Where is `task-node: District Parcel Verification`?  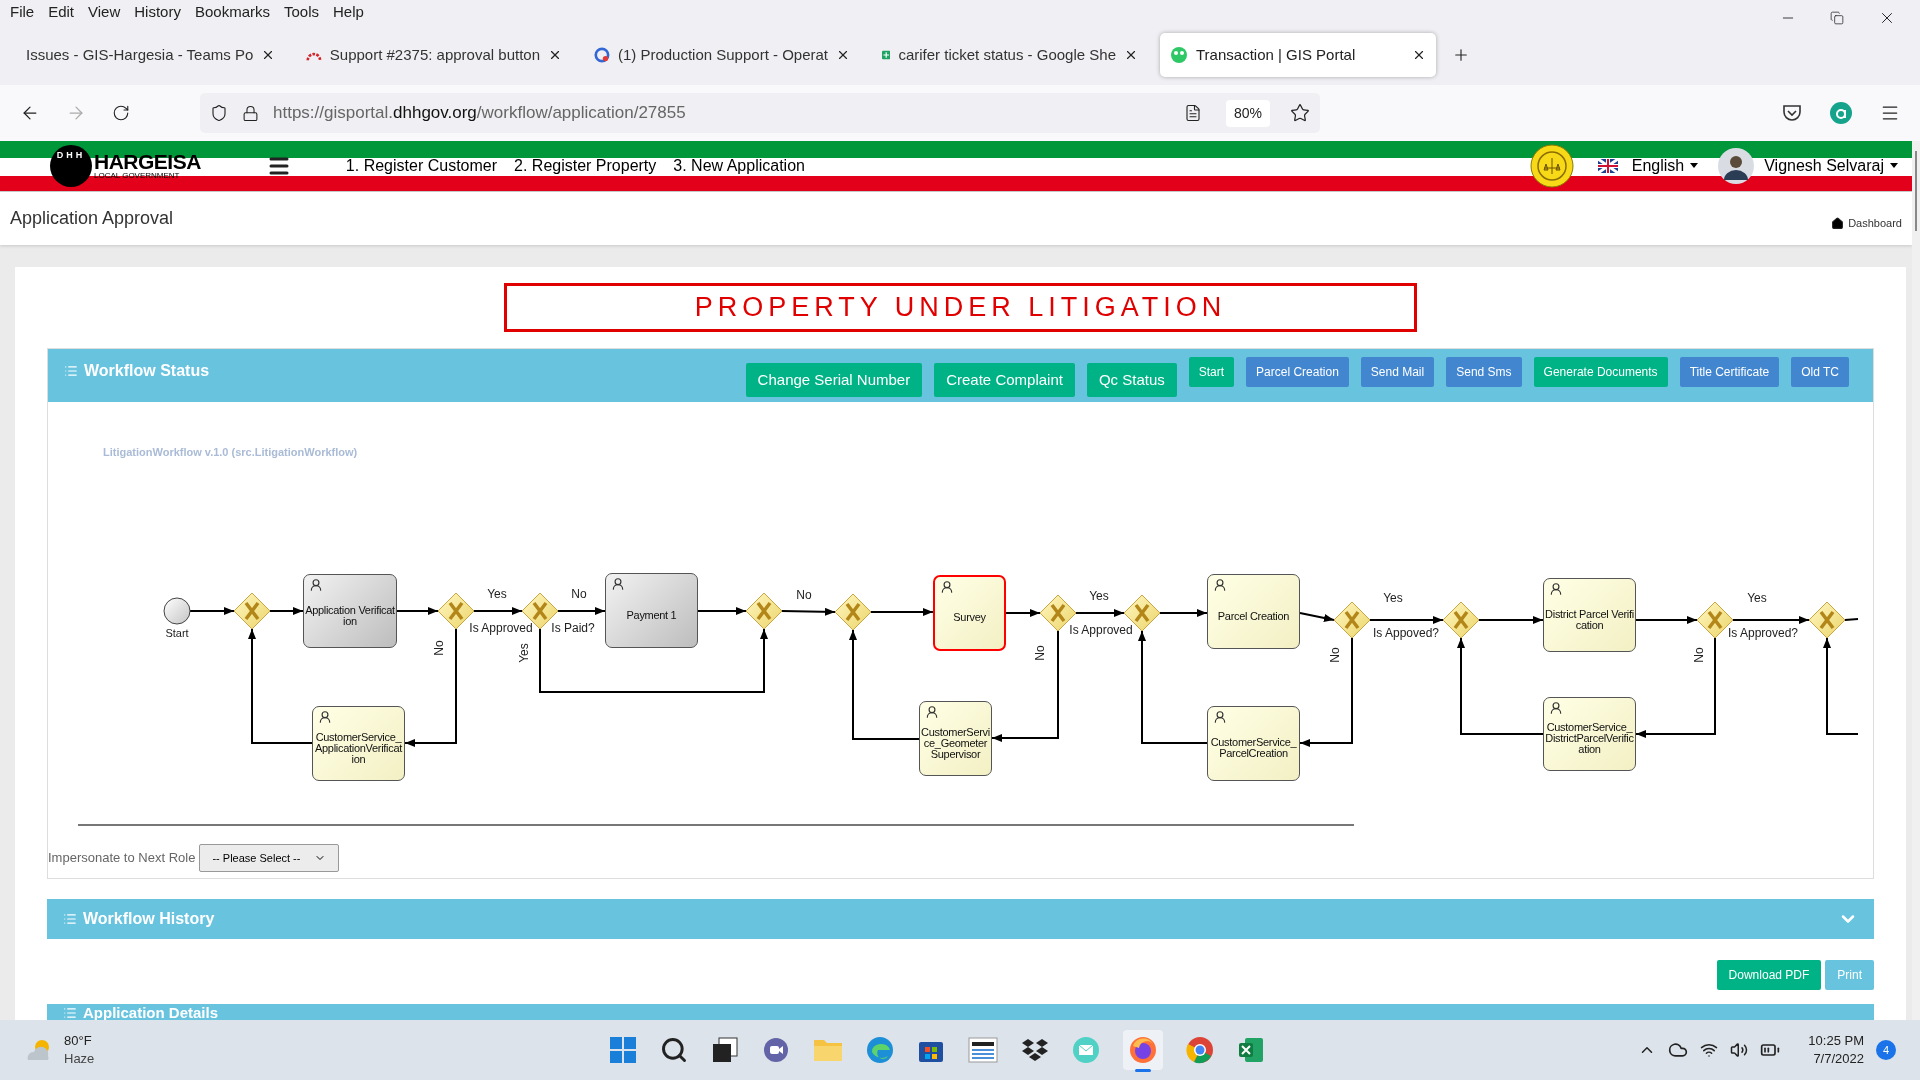
task-node: District Parcel Verification is located at coordinates (1589, 615).